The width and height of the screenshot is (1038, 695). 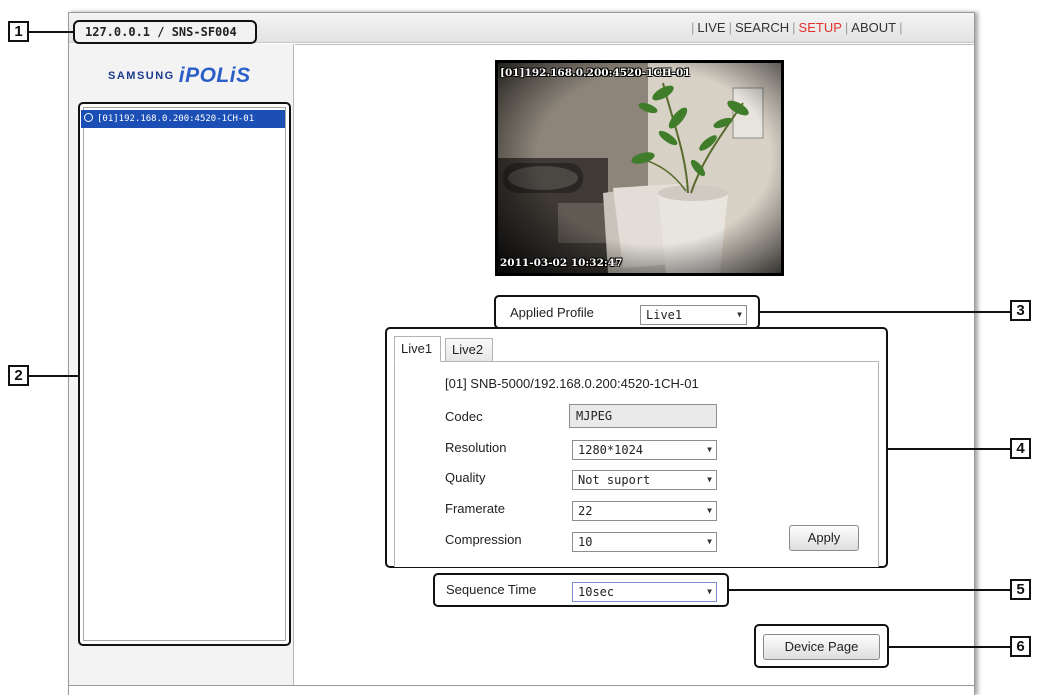 I want to click on compression-select: 10 ▼, so click(x=644, y=542).